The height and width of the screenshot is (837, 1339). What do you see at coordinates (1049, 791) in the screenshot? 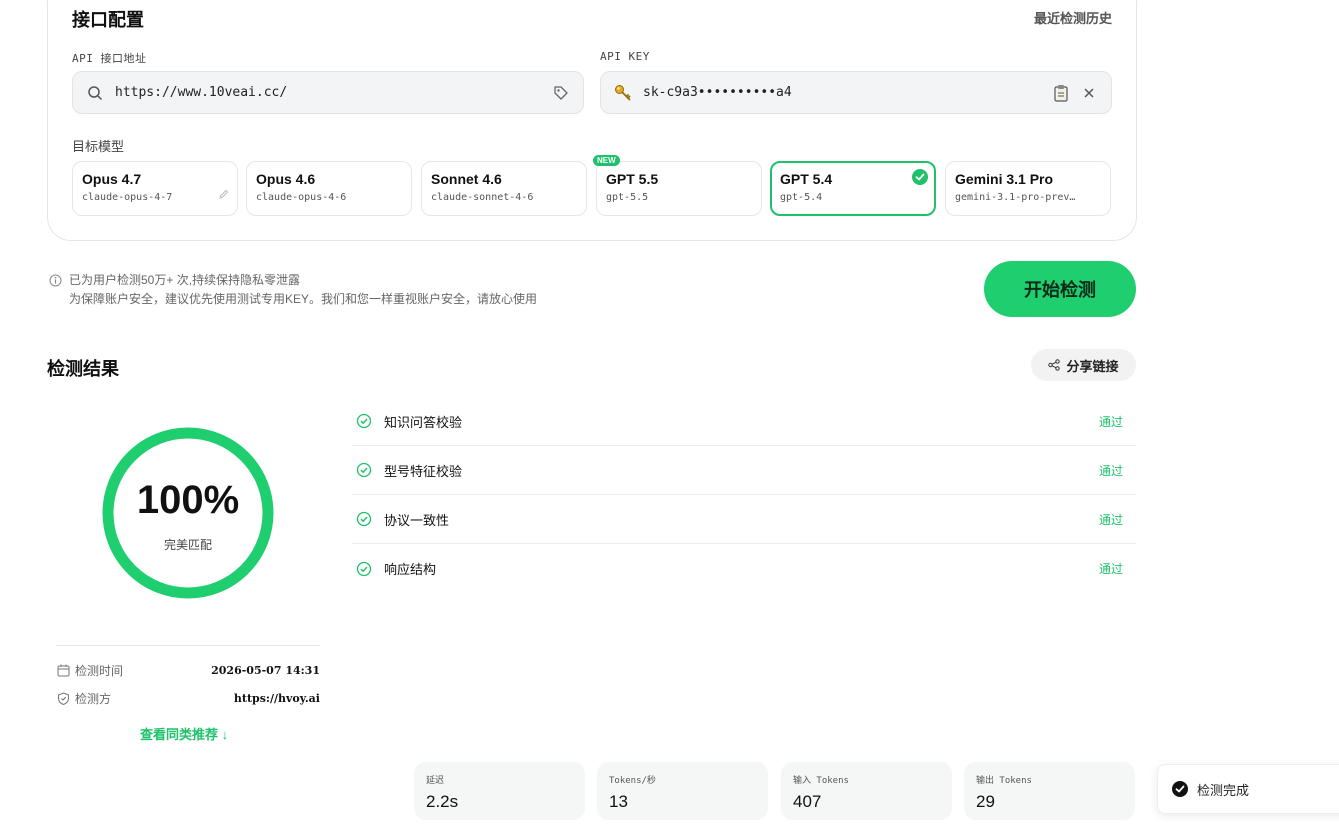
I see `stat-card-output-tokens: 输出 Tokens 29` at bounding box center [1049, 791].